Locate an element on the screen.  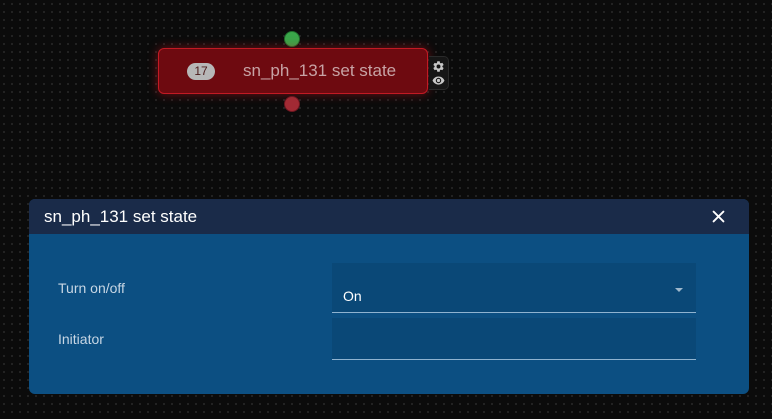
node-title: sn_ph_131 set state is located at coordinates (320, 70).